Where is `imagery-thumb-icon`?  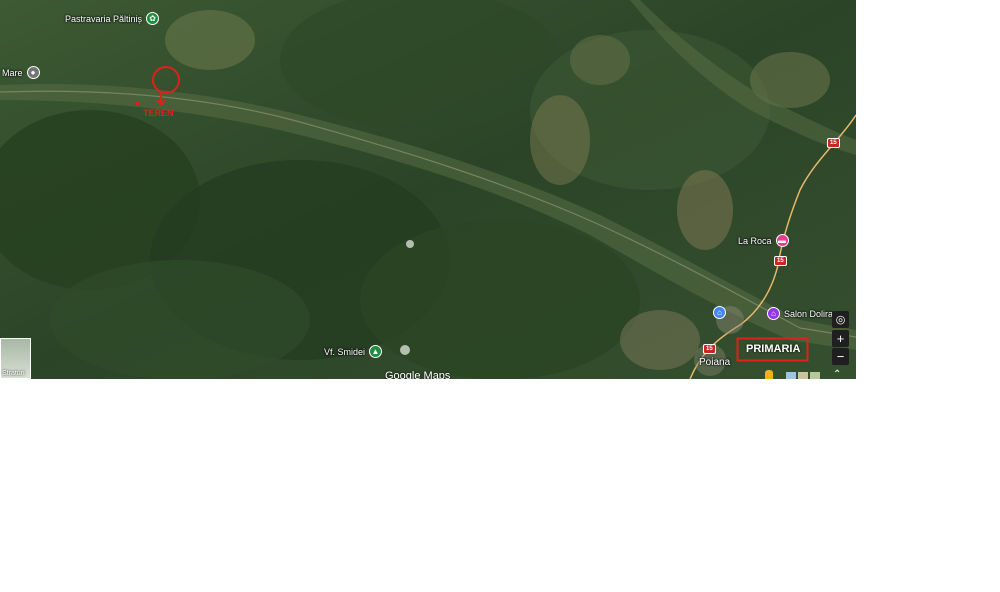
imagery-thumb-icon is located at coordinates (791, 375).